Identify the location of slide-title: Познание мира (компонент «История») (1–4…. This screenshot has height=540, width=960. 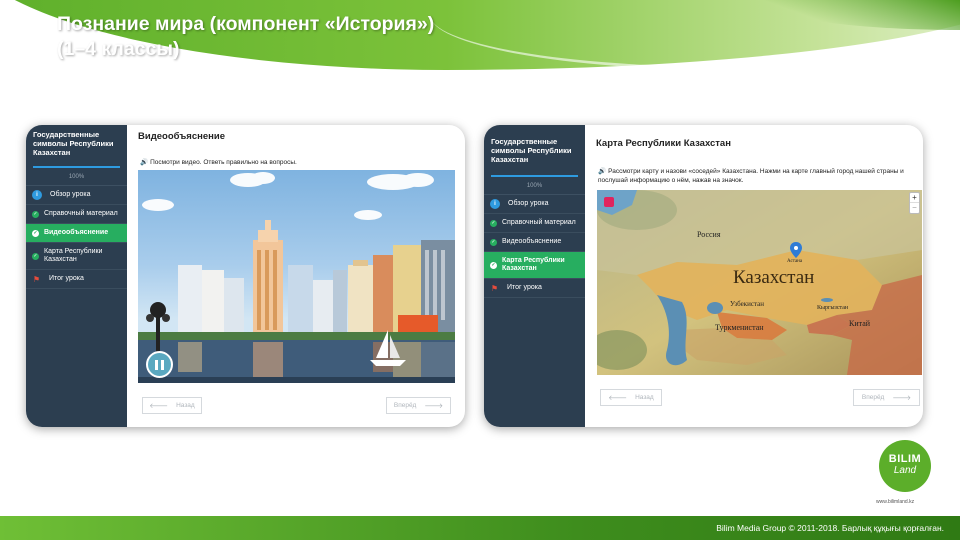
(245, 37).